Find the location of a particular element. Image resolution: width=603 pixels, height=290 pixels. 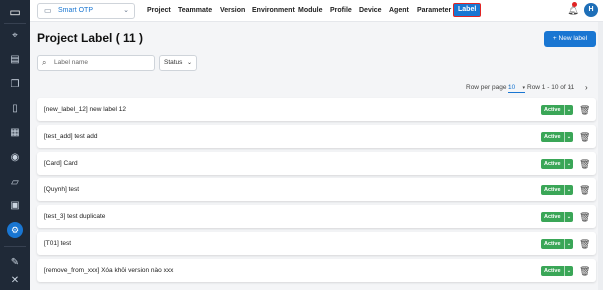

nav-teammate: Teammate is located at coordinates (195, 11).